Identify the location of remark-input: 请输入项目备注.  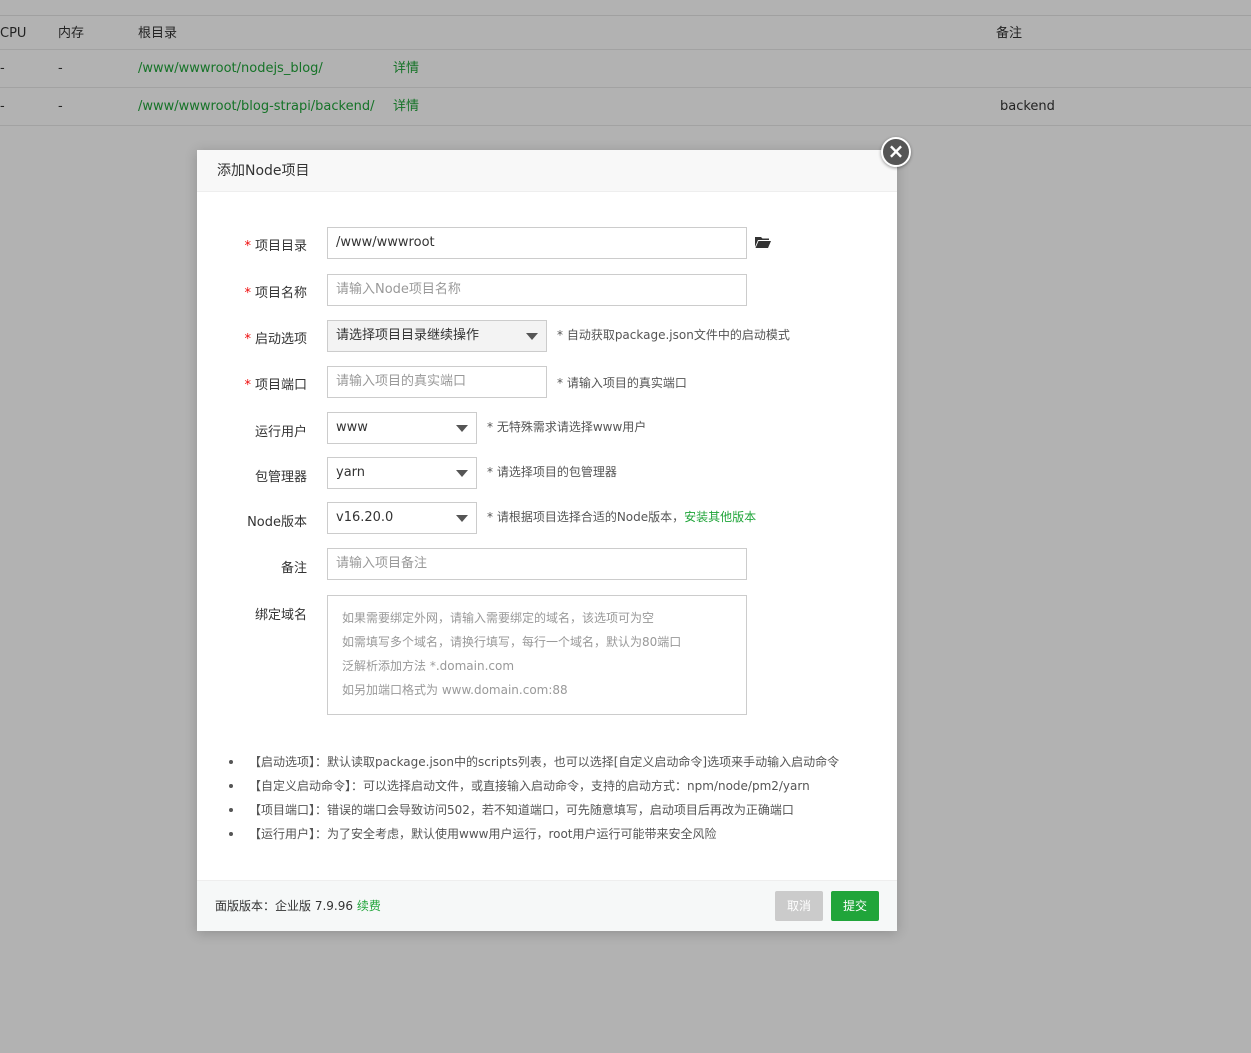
(537, 564).